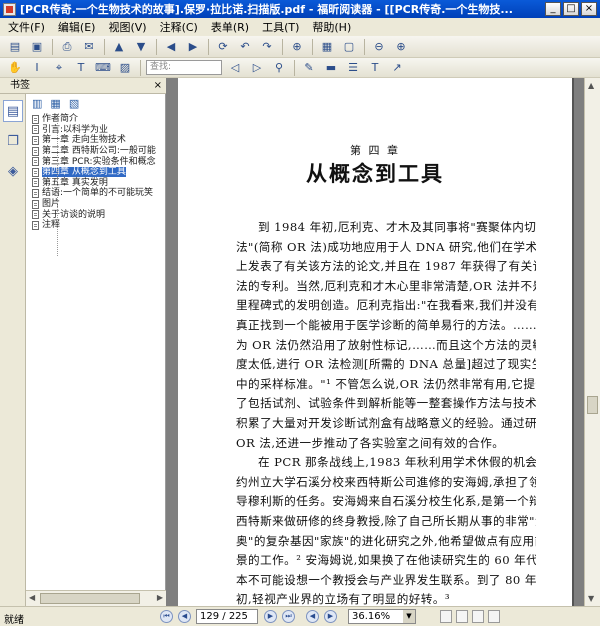 The height and width of the screenshot is (626, 600). I want to click on pages-tab-icon: ❐, so click(13, 141).